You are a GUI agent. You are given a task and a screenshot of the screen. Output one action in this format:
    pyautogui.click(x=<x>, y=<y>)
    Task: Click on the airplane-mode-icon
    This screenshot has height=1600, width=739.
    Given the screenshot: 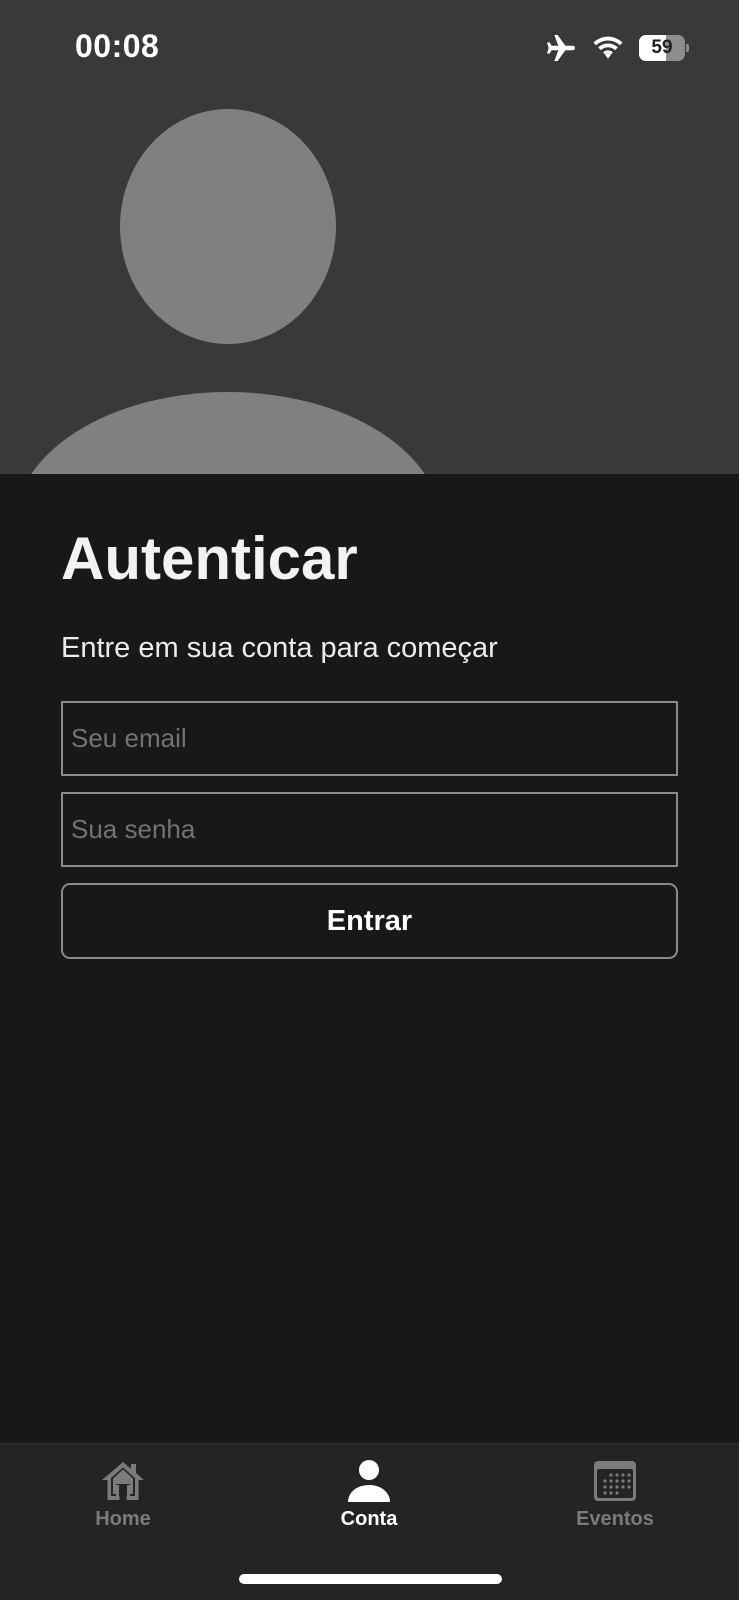 What is the action you would take?
    pyautogui.click(x=561, y=48)
    